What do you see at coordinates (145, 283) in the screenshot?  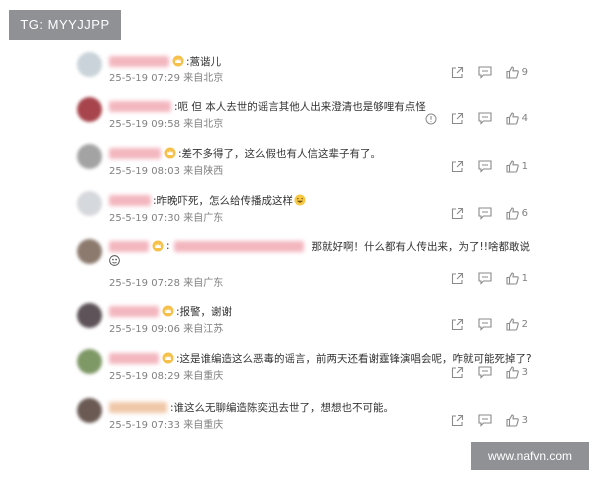 I see `comment-date: 25-5-19 07:28` at bounding box center [145, 283].